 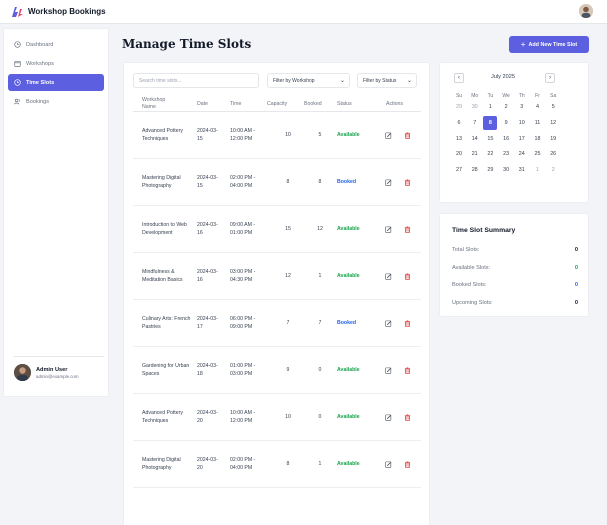 I want to click on app-title: Workshop Bookings, so click(x=67, y=11).